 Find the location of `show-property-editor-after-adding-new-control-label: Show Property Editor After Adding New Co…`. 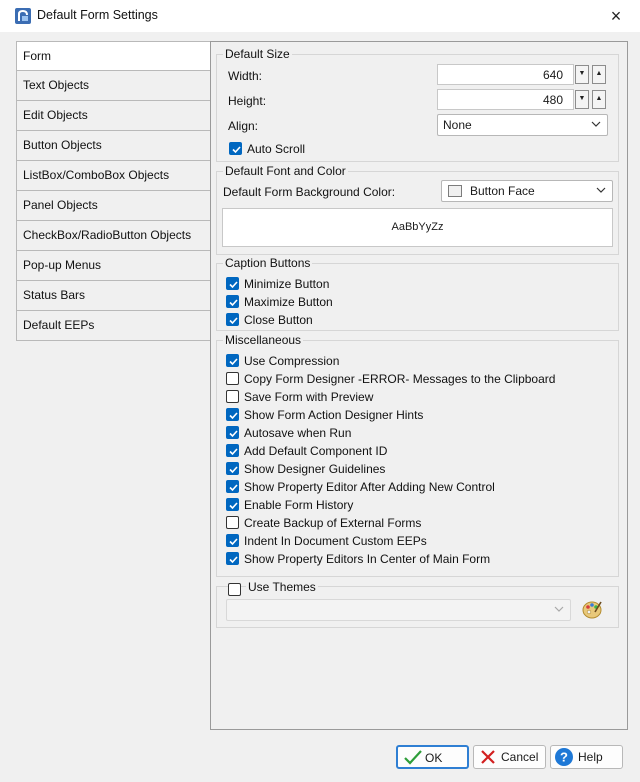

show-property-editor-after-adding-new-control-label: Show Property Editor After Adding New Co… is located at coordinates (369, 487).